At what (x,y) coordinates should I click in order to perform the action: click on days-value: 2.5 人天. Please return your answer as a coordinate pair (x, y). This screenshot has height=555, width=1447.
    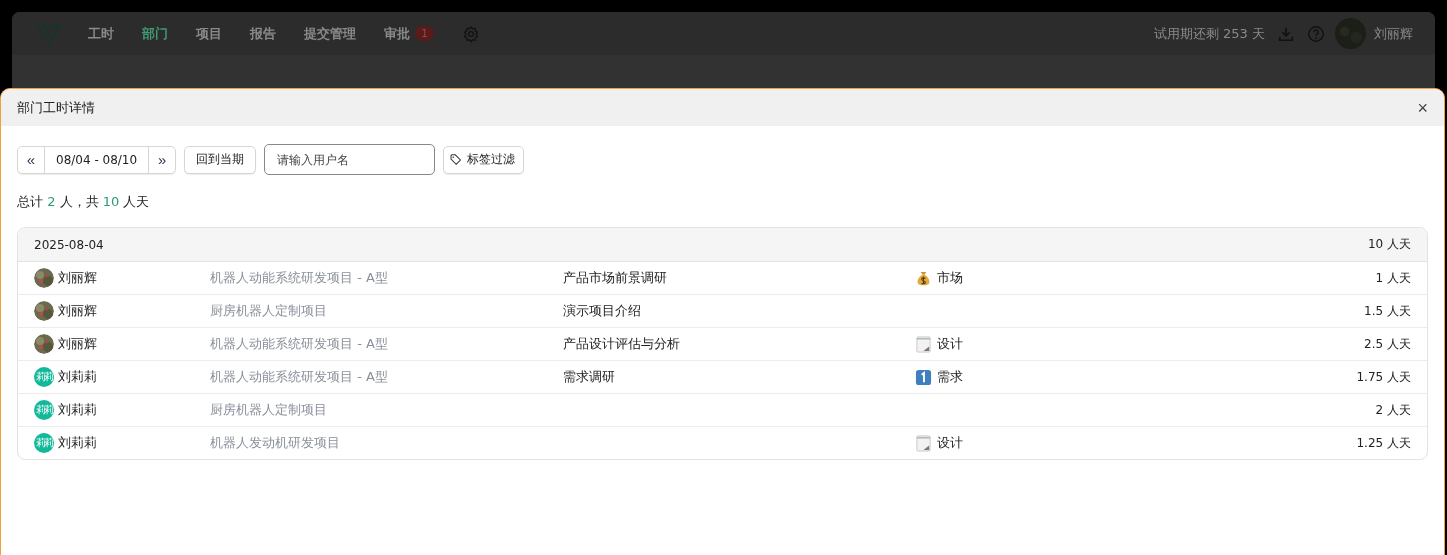
    Looking at the image, I should click on (1387, 344).